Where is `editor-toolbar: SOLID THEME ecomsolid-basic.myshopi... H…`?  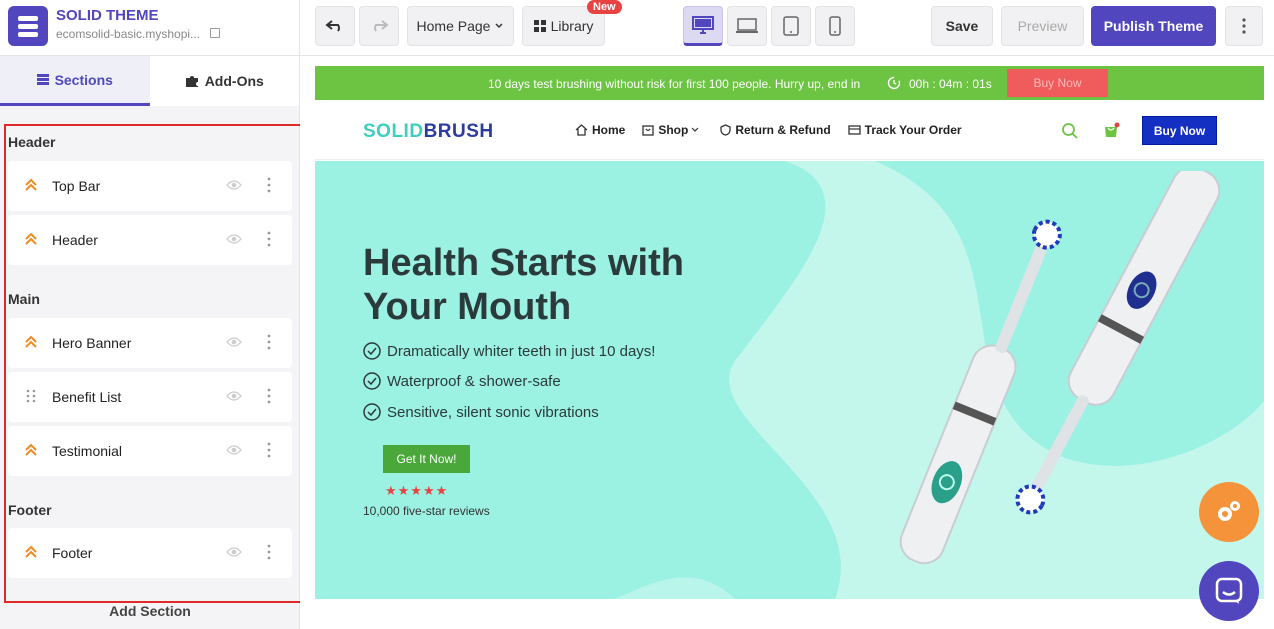
editor-toolbar: SOLID THEME ecomsolid-basic.myshopi... H… is located at coordinates (637, 28).